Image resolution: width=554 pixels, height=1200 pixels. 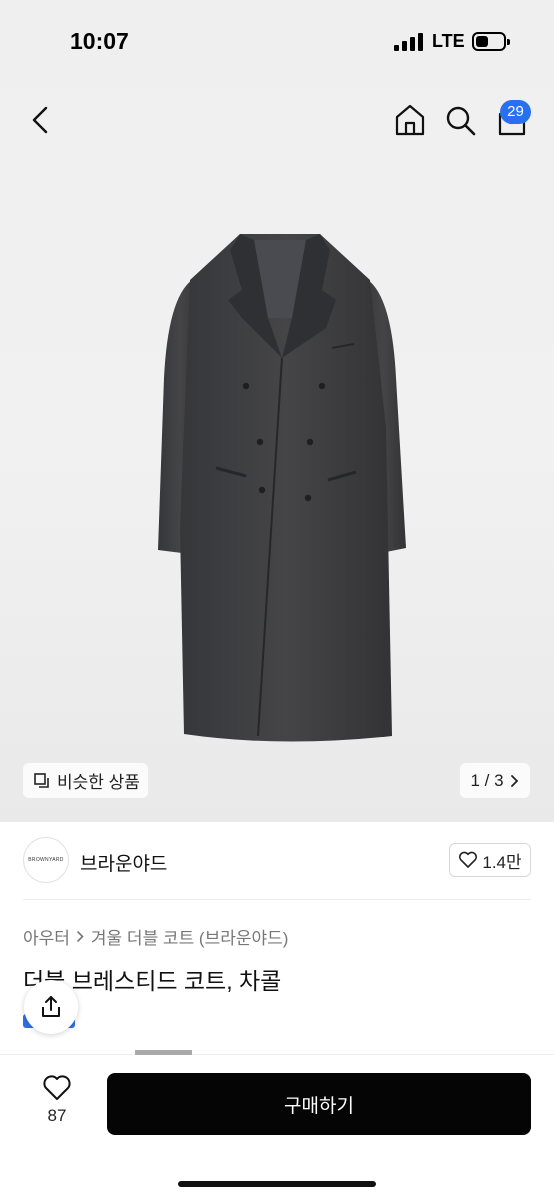 What do you see at coordinates (487, 780) in the screenshot?
I see `image-pager-label: 1 / 3` at bounding box center [487, 780].